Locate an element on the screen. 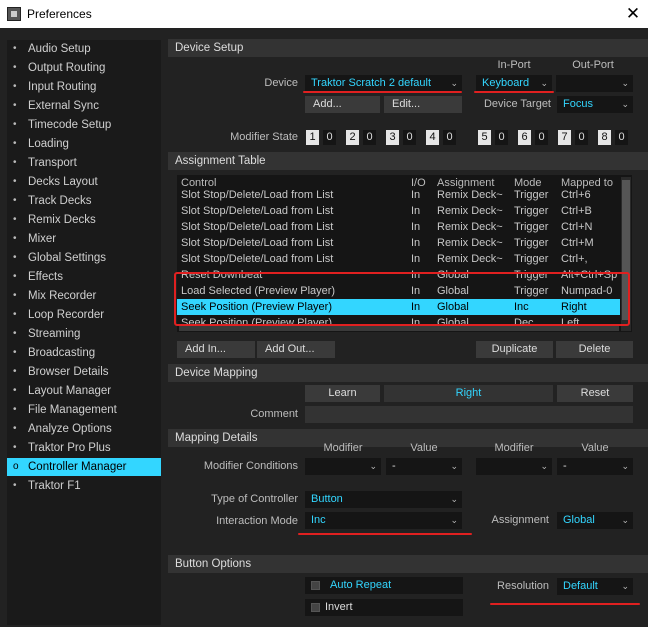  assignment-select: Global ⌄ is located at coordinates (595, 520).